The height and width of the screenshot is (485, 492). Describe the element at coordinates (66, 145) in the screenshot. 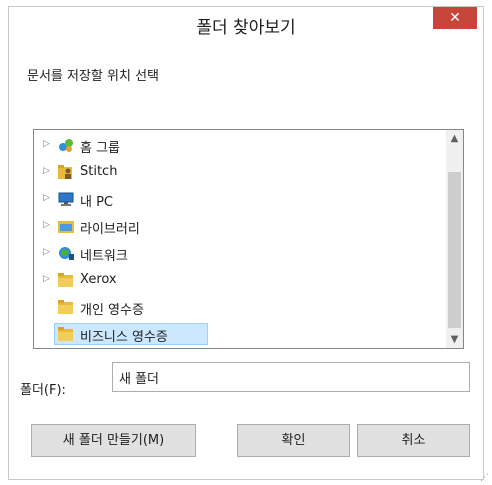

I see `homegroup-icon` at that location.